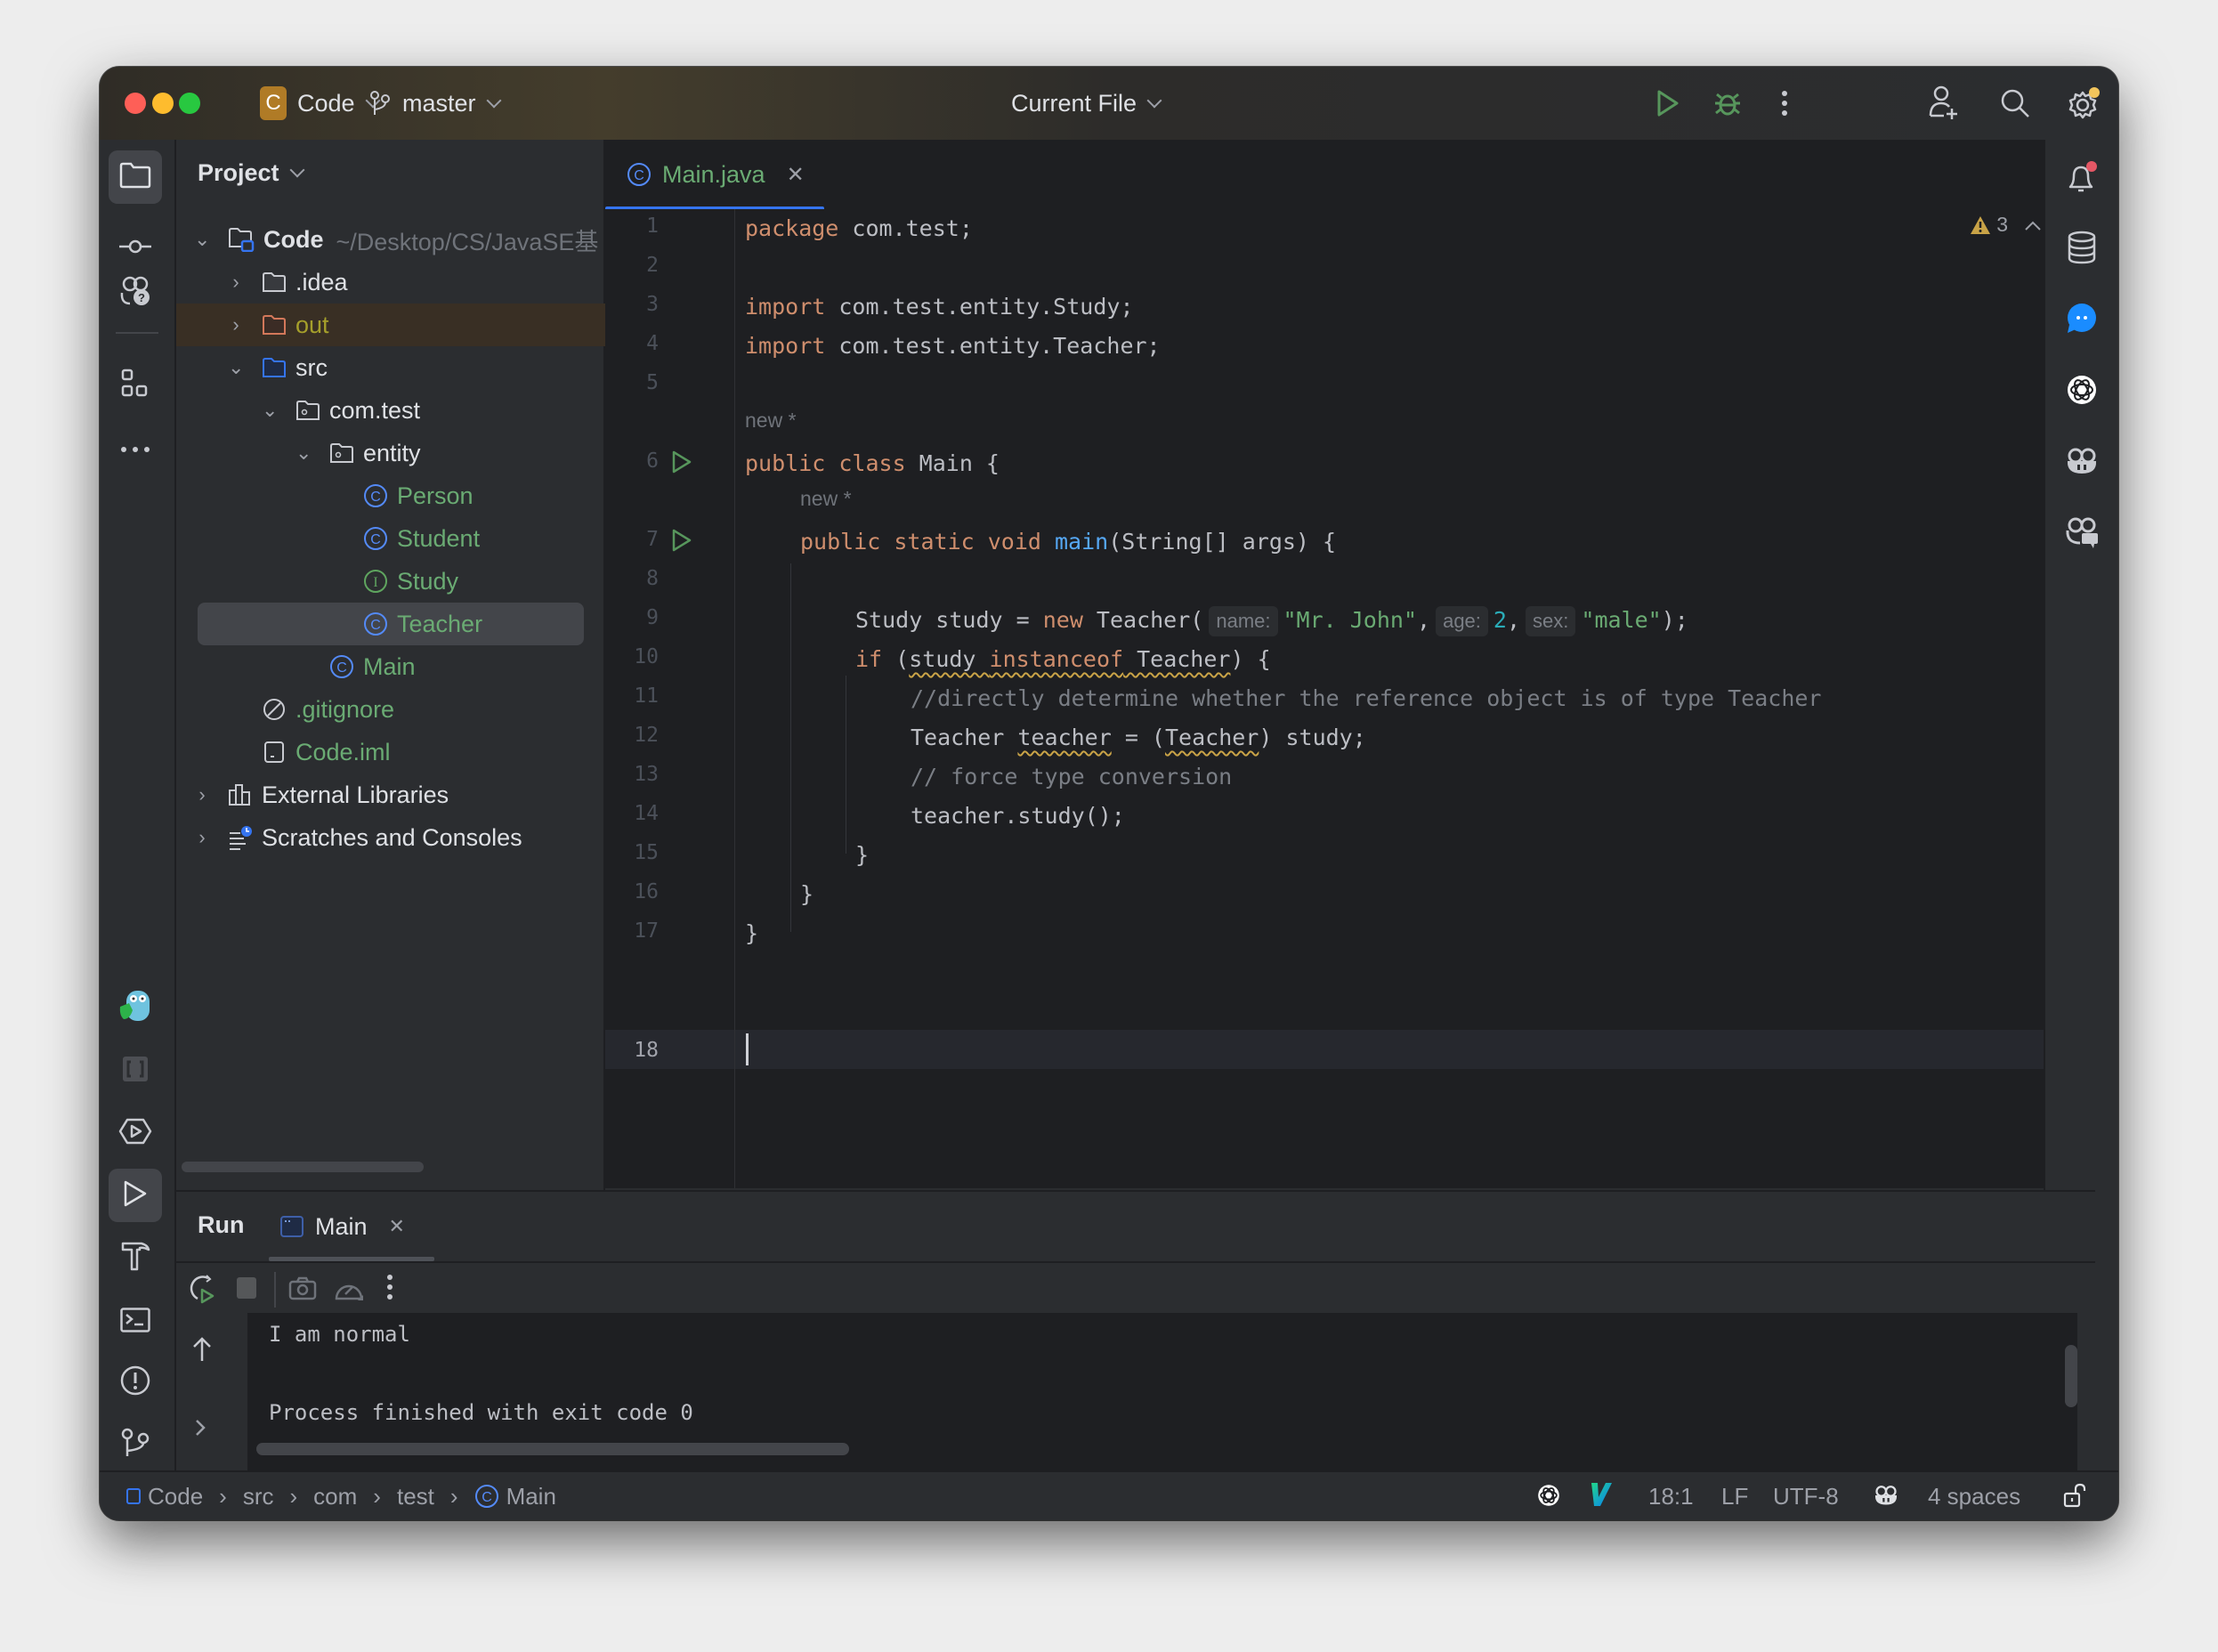 Image resolution: width=2218 pixels, height=1652 pixels. What do you see at coordinates (135, 449) in the screenshot?
I see `more-tools-button` at bounding box center [135, 449].